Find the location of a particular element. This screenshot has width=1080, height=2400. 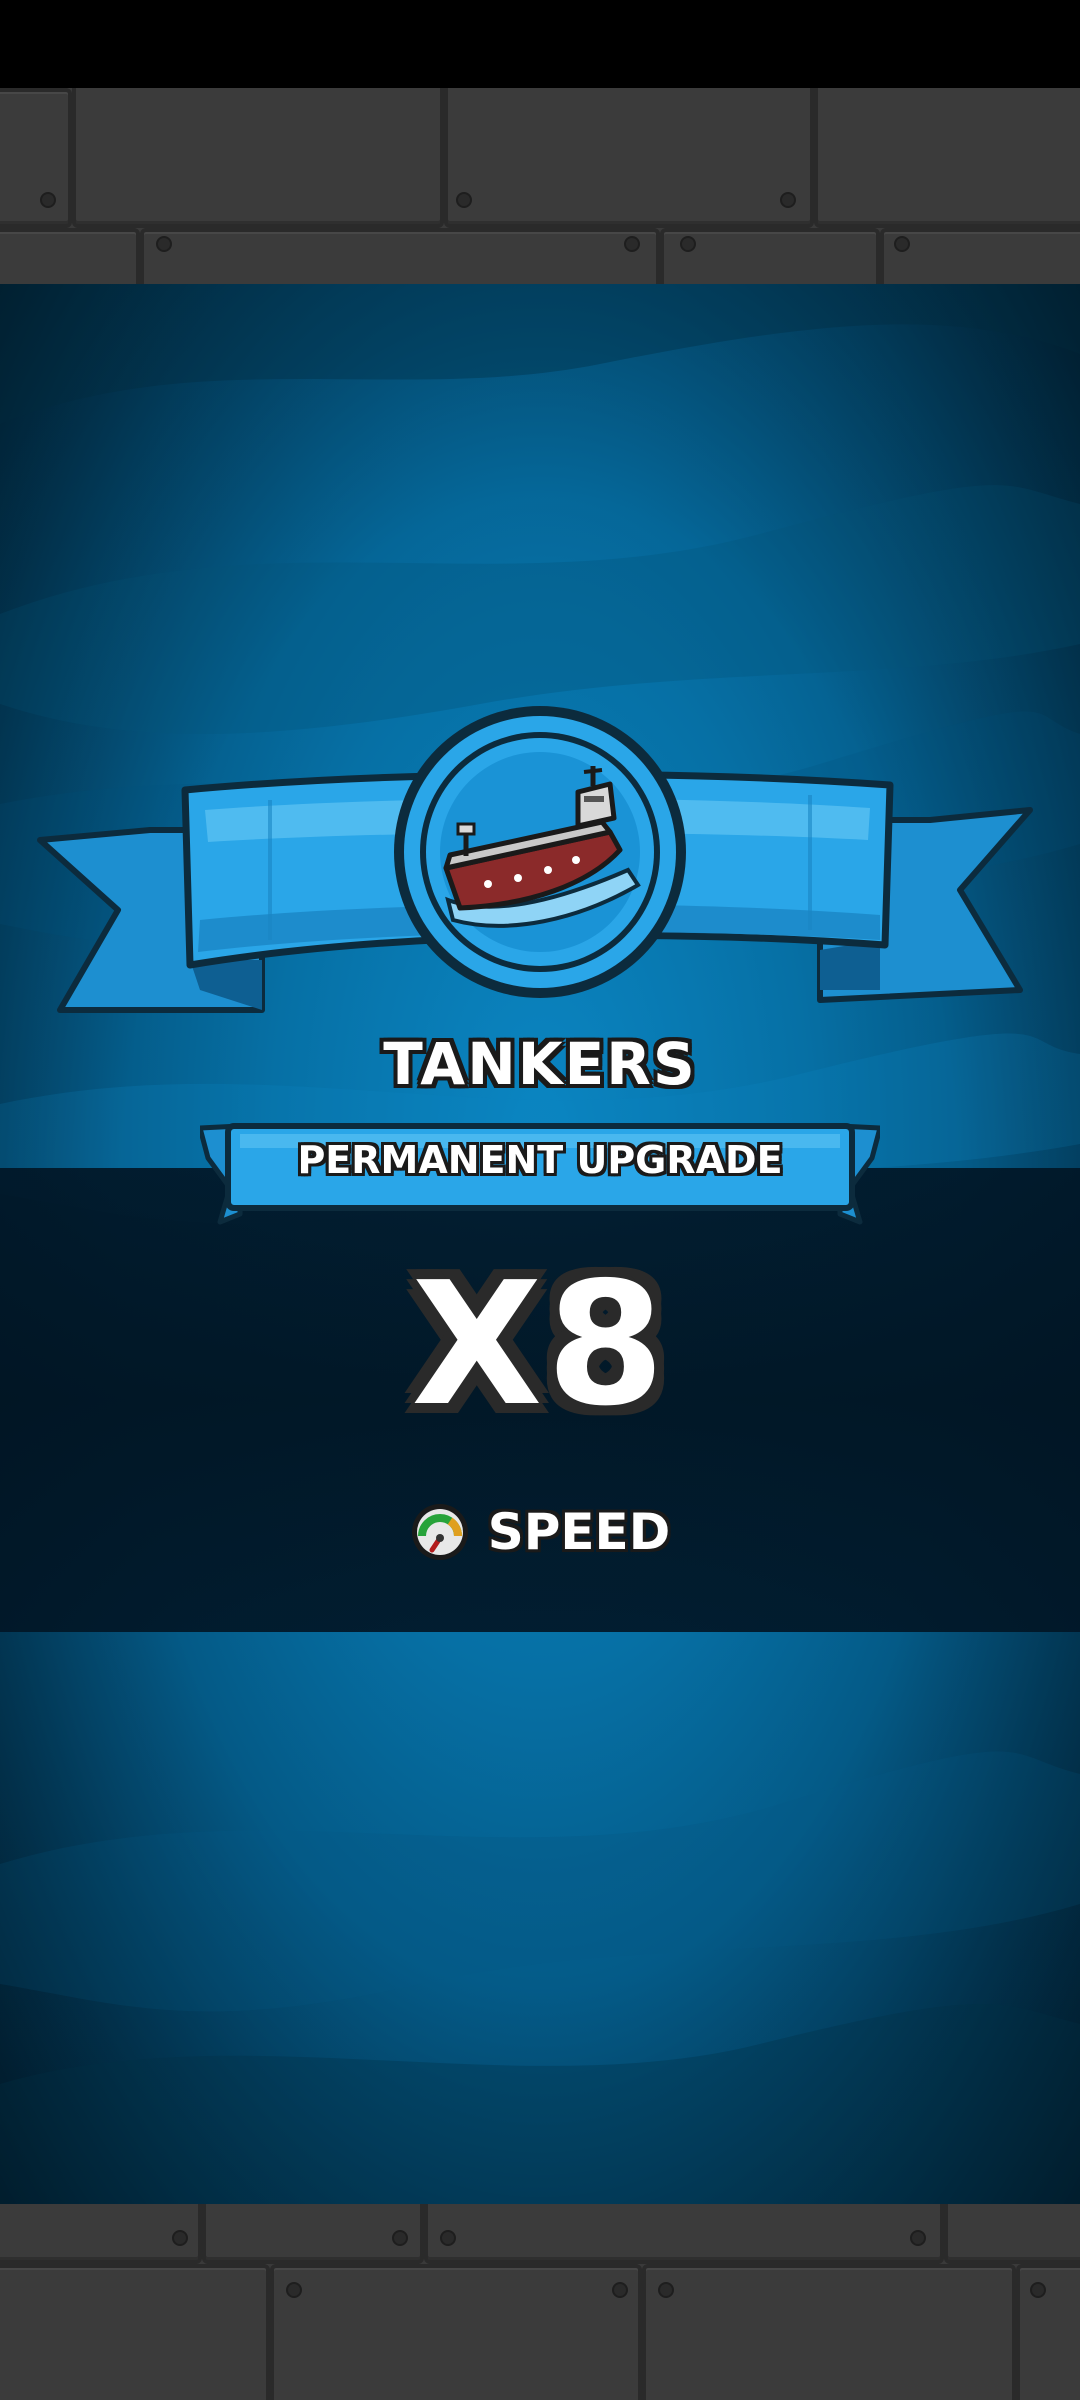

upgraded-stat: SPEED is located at coordinates (540, 1532).